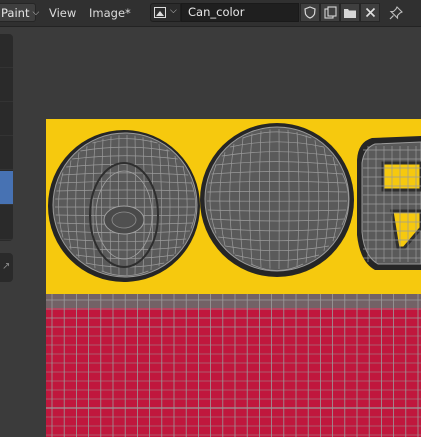  I want to click on tool-clone, so click(6, 153).